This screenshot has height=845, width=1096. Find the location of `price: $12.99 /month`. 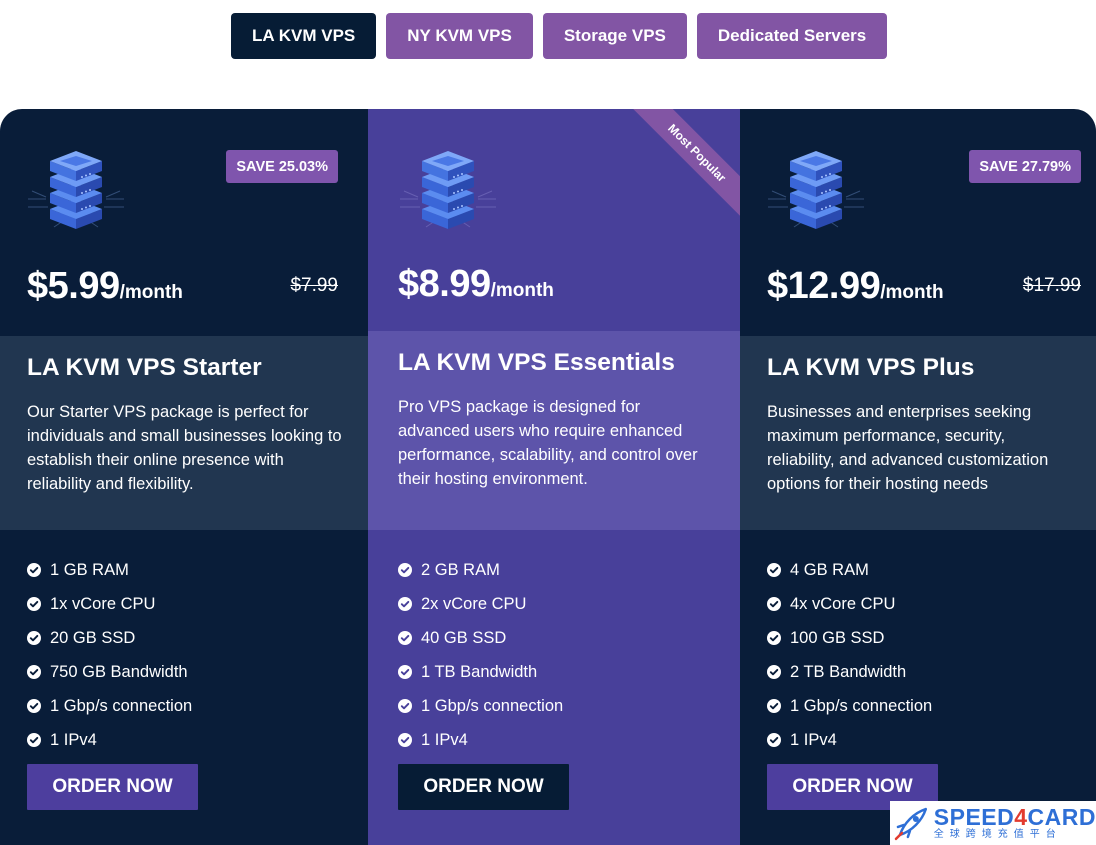

price: $12.99 /month is located at coordinates (855, 286).